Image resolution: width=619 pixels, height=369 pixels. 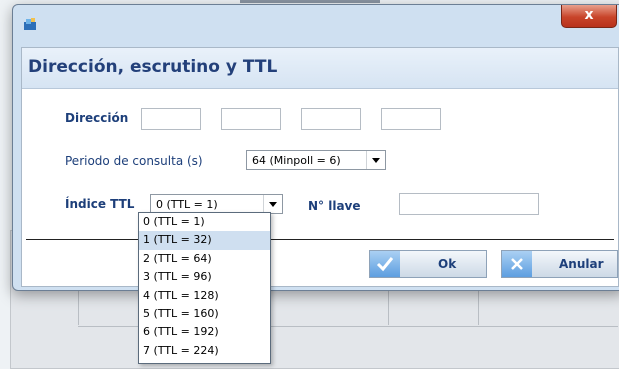 What do you see at coordinates (204, 314) in the screenshot?
I see `ttl-option-5: 5 (TTL = 160)` at bounding box center [204, 314].